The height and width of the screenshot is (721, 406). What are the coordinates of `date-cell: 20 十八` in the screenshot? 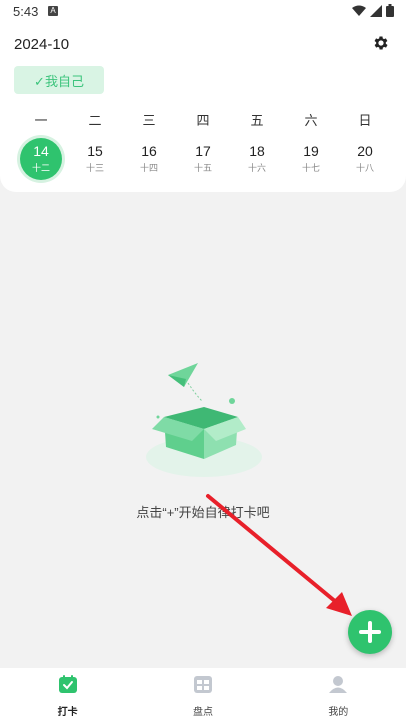 It's located at (365, 159).